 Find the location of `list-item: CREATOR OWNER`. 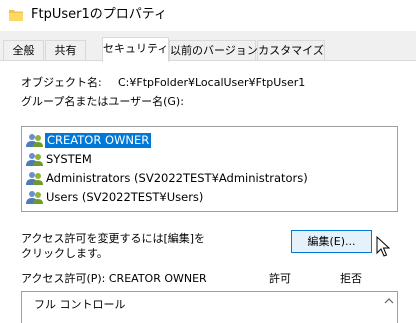

list-item: CREATOR OWNER is located at coordinates (209, 140).